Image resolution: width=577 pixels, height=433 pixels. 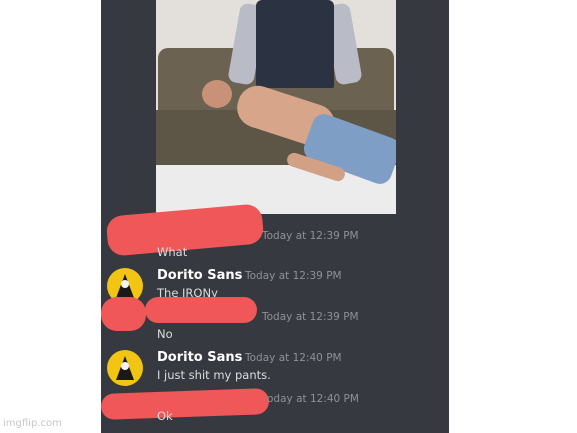 I want to click on avatar, so click(x=125, y=368).